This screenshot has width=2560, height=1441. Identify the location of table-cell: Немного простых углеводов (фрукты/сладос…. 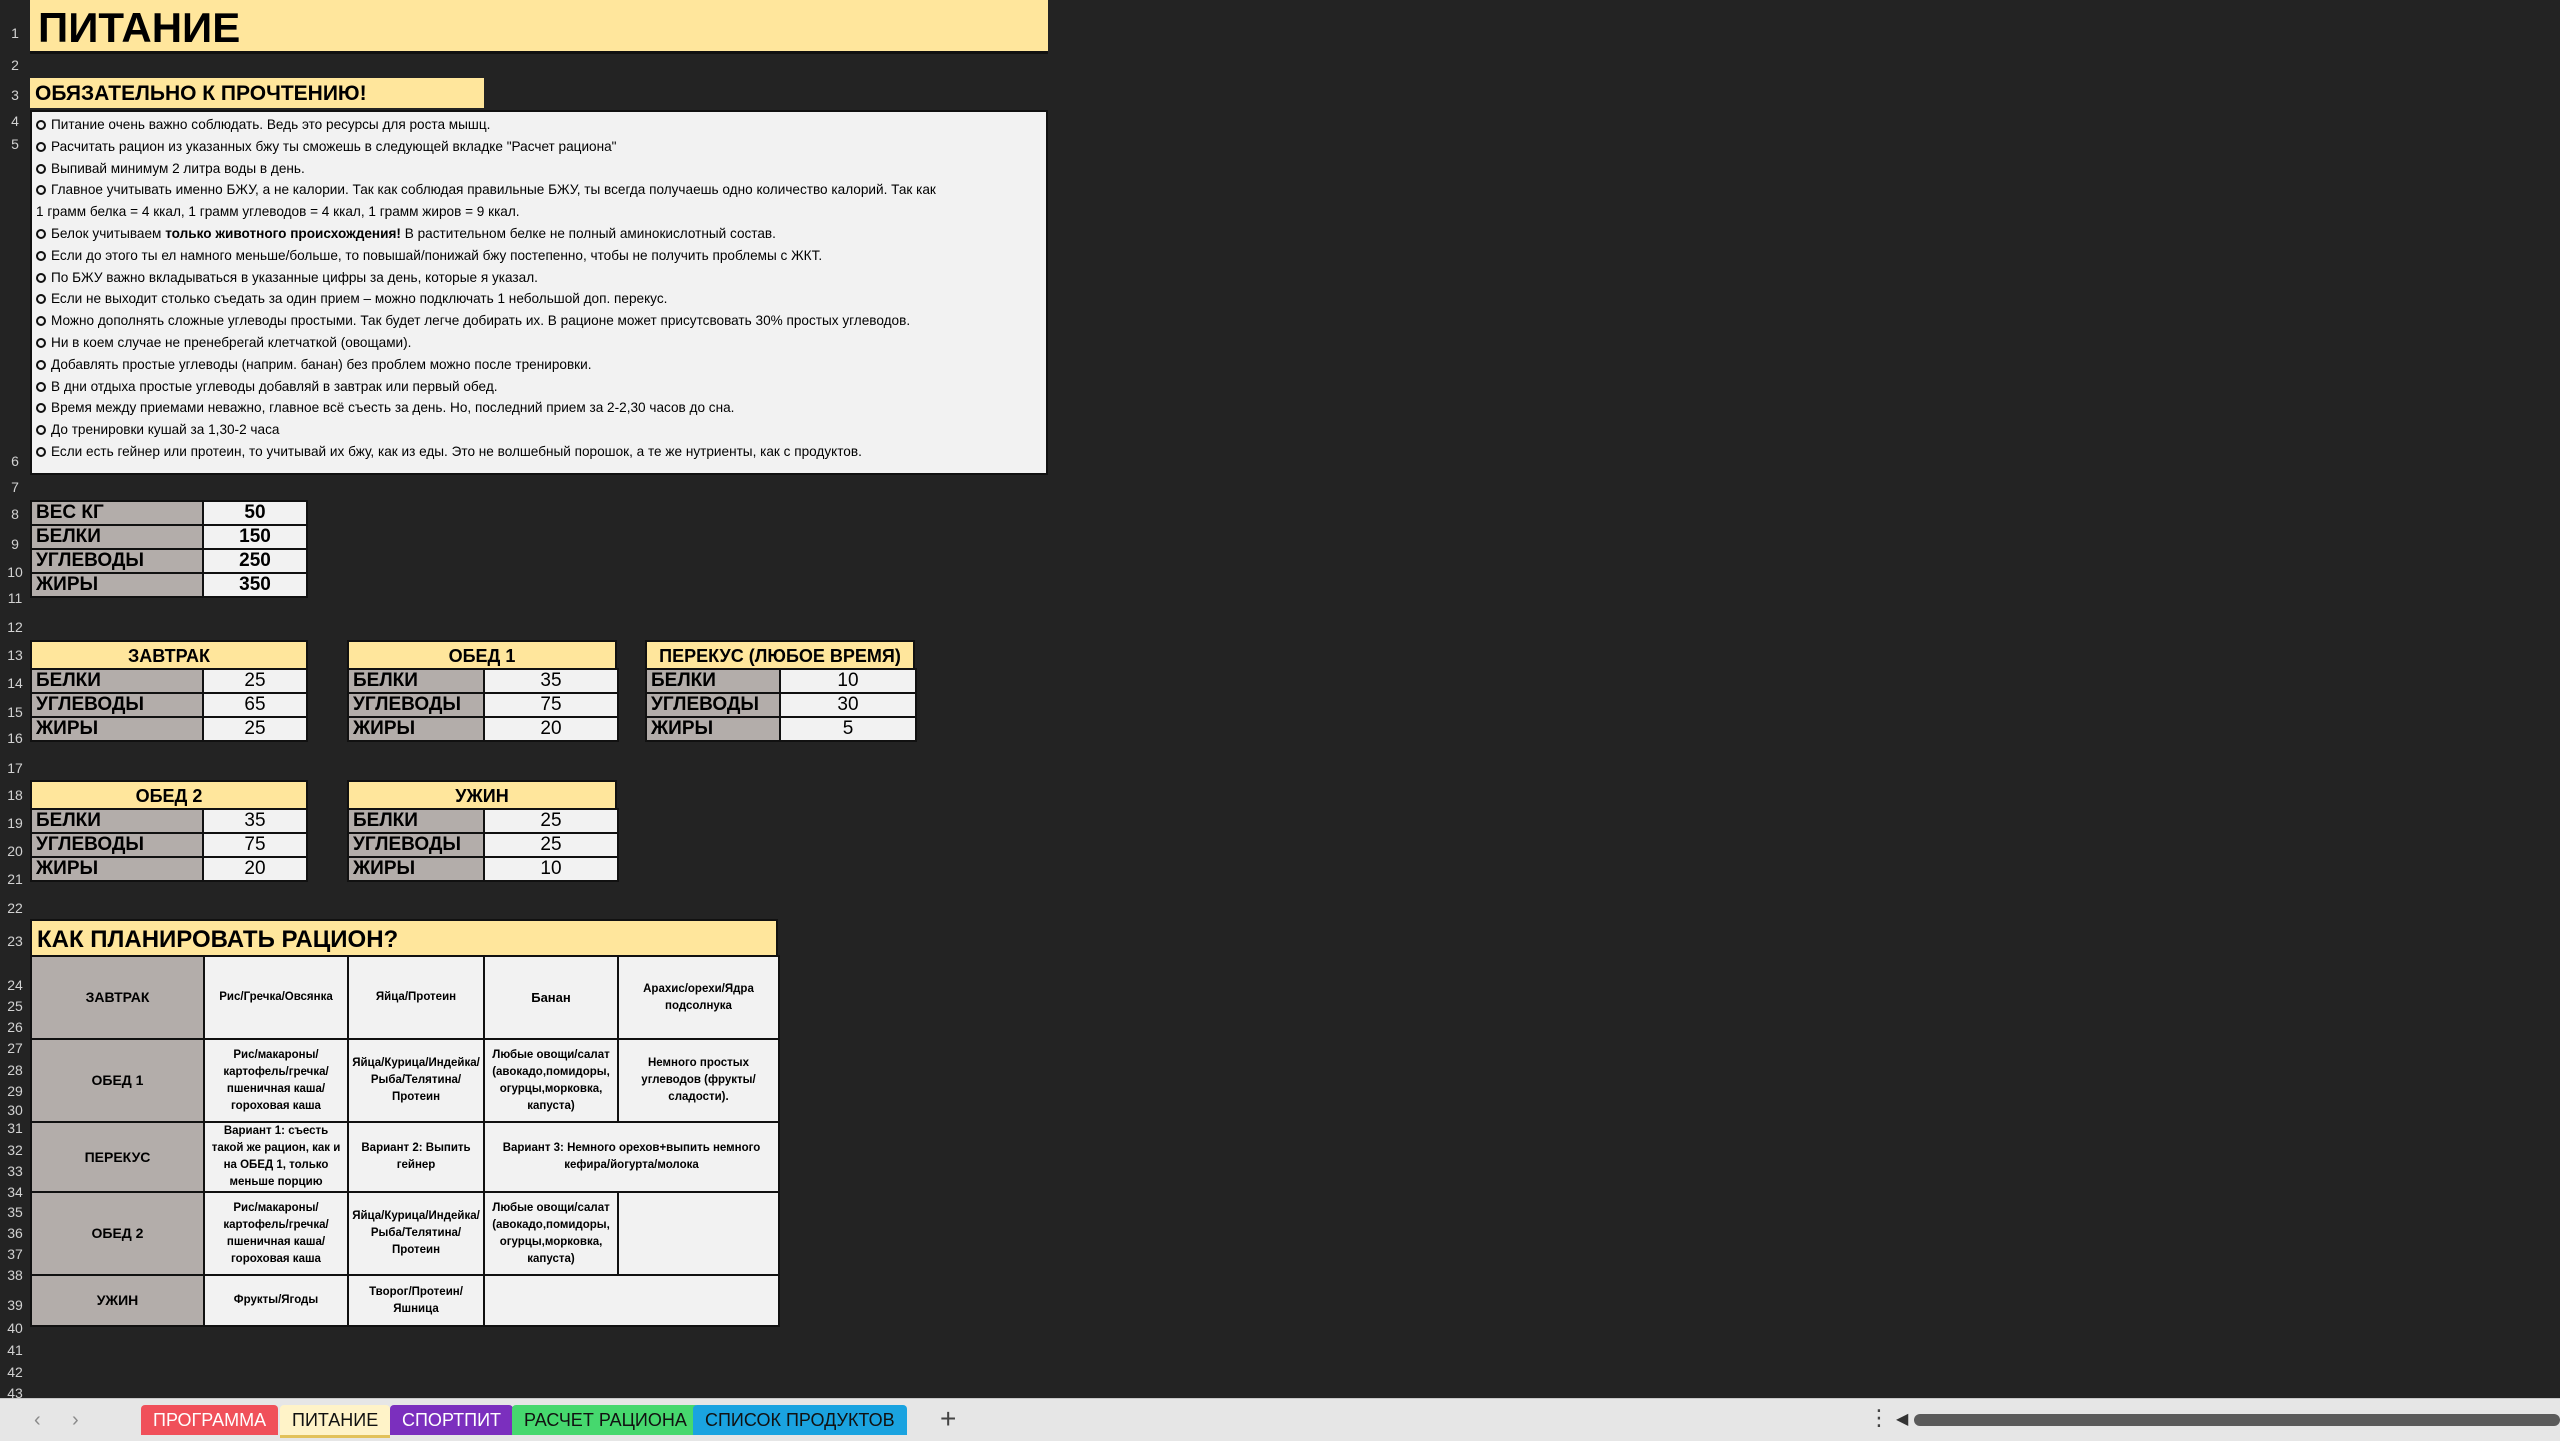
(698, 1080).